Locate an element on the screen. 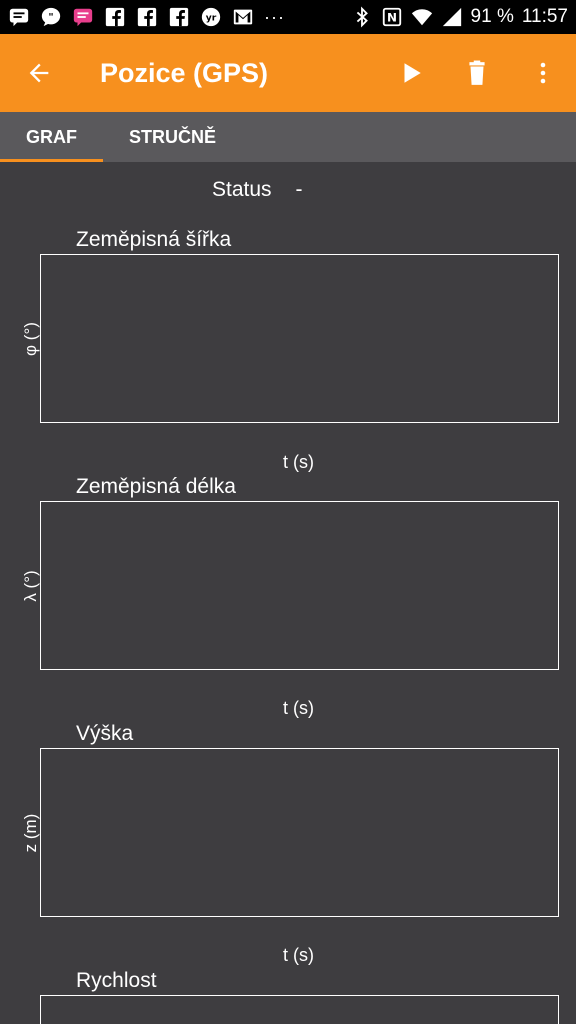 Image resolution: width=576 pixels, height=1024 pixels. page-title: Pozice (GPS) is located at coordinates (184, 72).